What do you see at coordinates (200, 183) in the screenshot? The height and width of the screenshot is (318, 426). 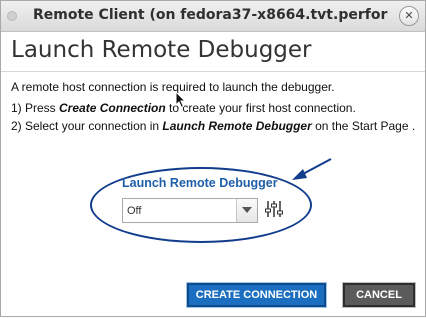 I see `launch-remote-debugger-label: Launch Remote Debugger` at bounding box center [200, 183].